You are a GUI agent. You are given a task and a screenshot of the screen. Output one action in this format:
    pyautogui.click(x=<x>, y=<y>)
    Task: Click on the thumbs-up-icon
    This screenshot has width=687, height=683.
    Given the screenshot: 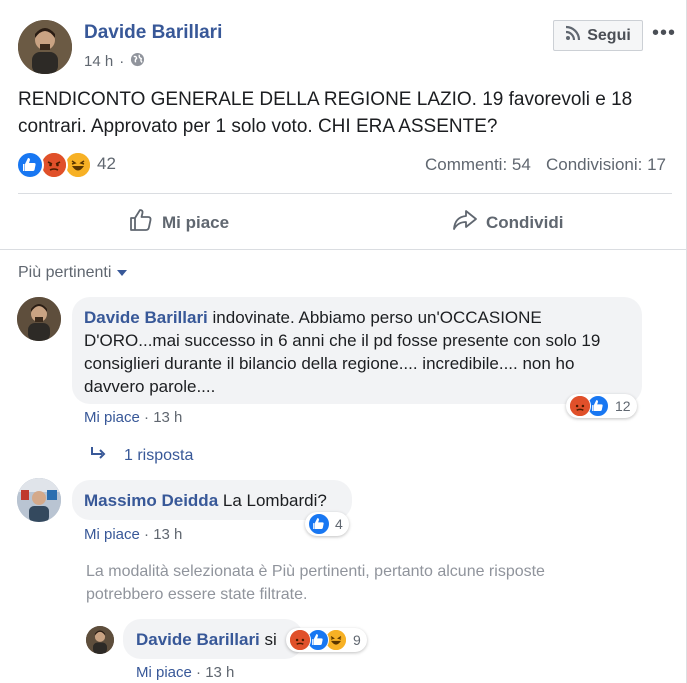 What is the action you would take?
    pyautogui.click(x=141, y=222)
    